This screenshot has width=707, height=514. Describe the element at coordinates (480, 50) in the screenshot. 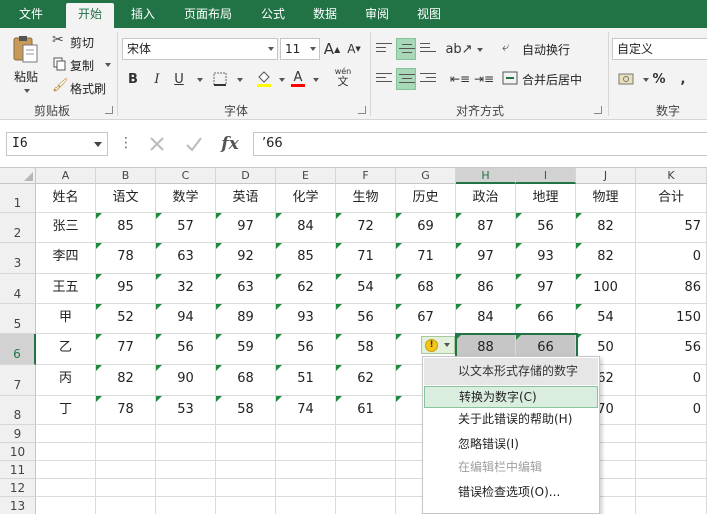

I see `orientation-dropdown-caret` at that location.